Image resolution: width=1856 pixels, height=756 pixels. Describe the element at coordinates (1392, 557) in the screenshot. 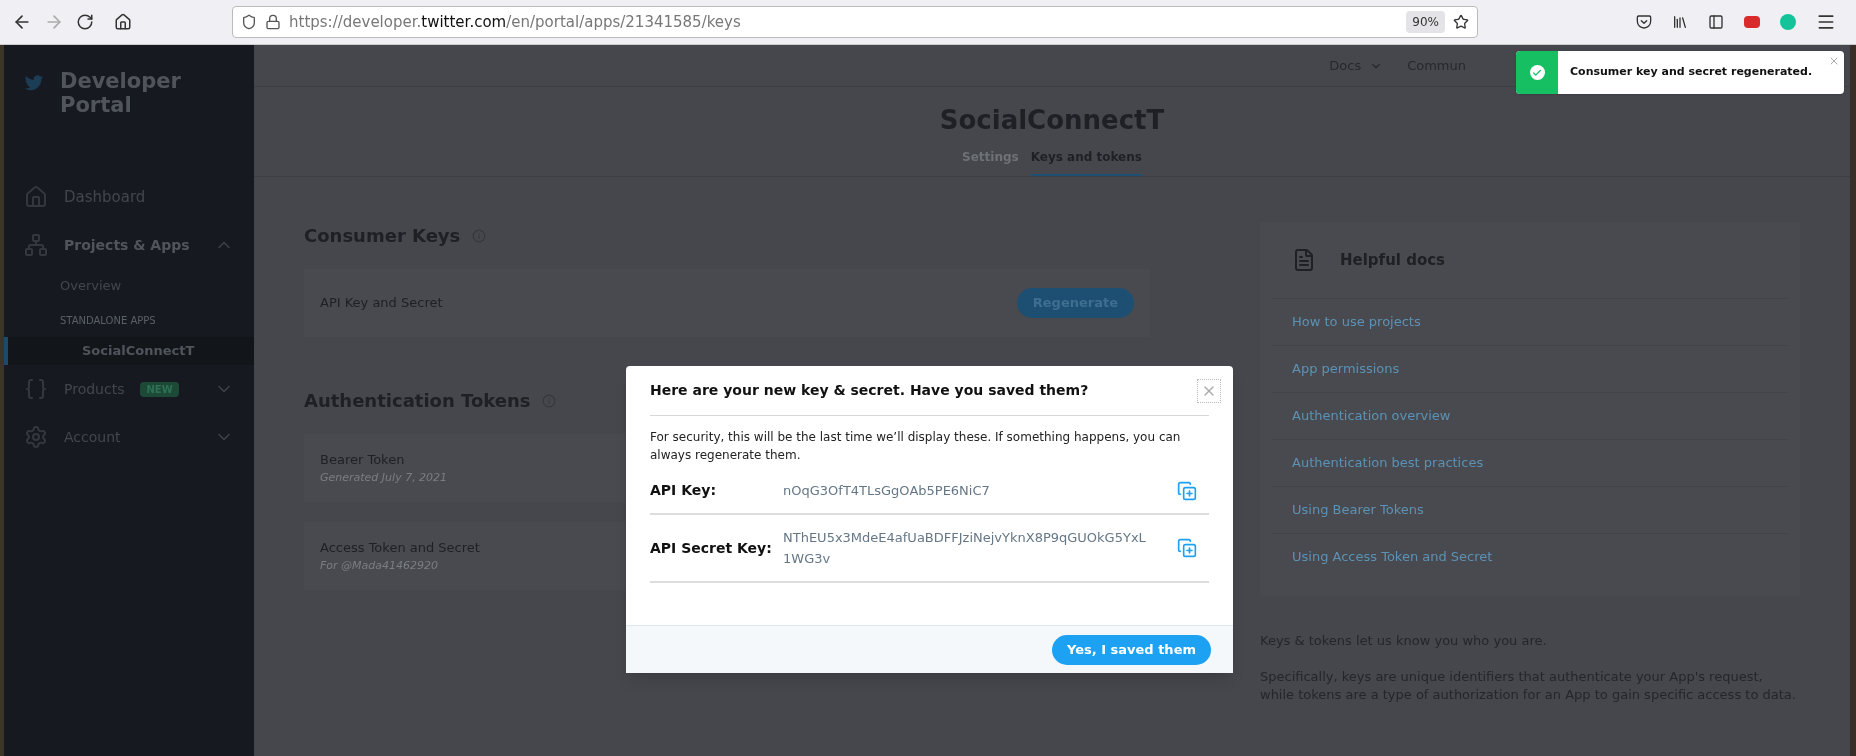

I see `doc-link: Using Access Token and Secret` at that location.